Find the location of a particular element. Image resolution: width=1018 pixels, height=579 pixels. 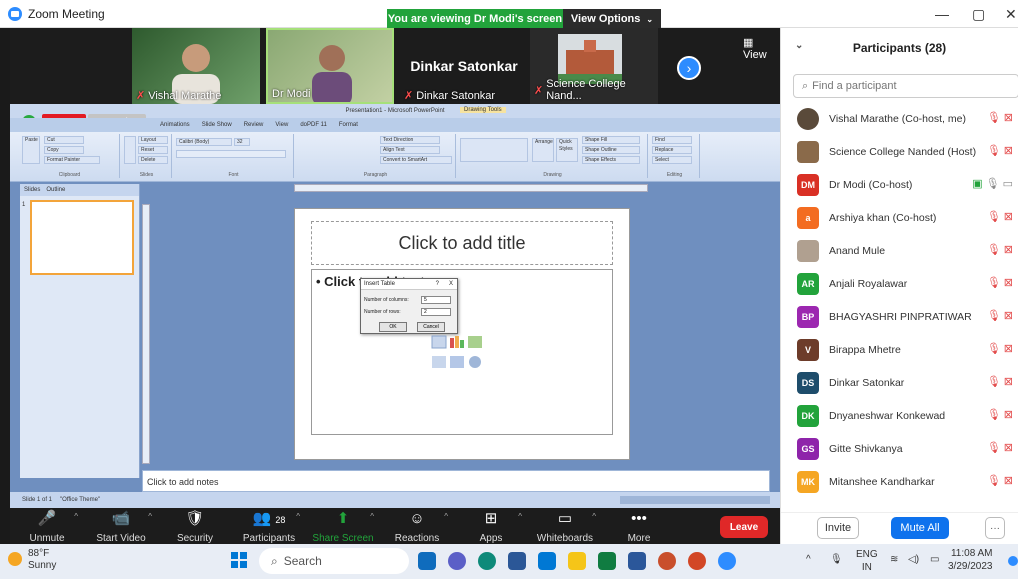

text-direction-button: Text Direction is located at coordinates (410, 140).